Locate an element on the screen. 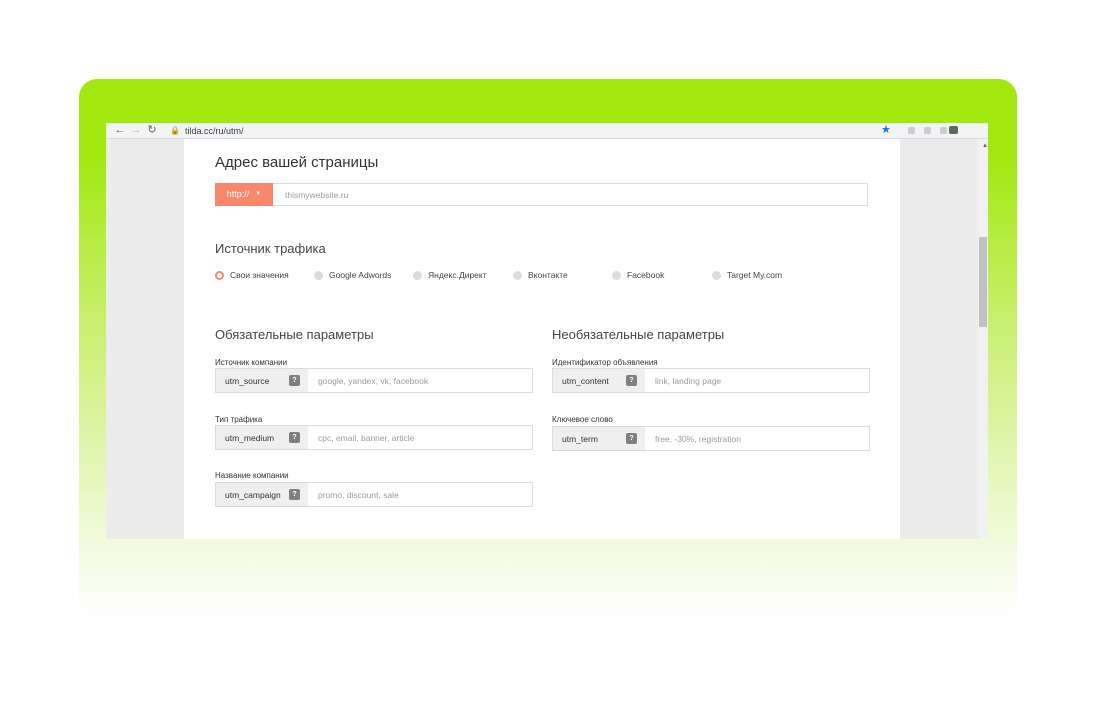 The width and height of the screenshot is (1096, 714). utm-term-field: utm_term ? is located at coordinates (711, 438).